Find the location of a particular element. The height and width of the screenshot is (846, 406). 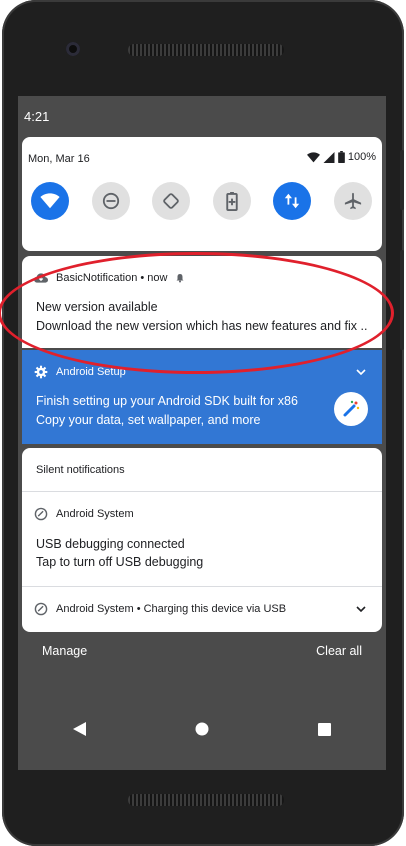

setup-header: Android Setup is located at coordinates (80, 372).